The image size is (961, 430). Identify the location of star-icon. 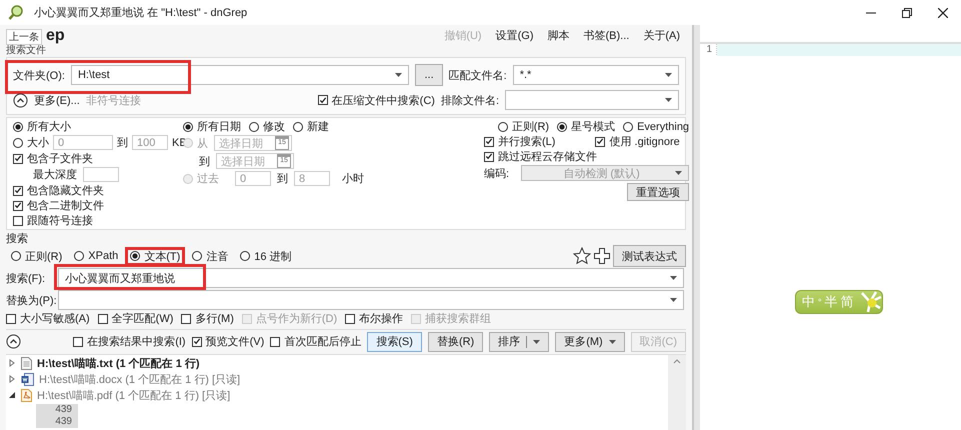
(582, 256).